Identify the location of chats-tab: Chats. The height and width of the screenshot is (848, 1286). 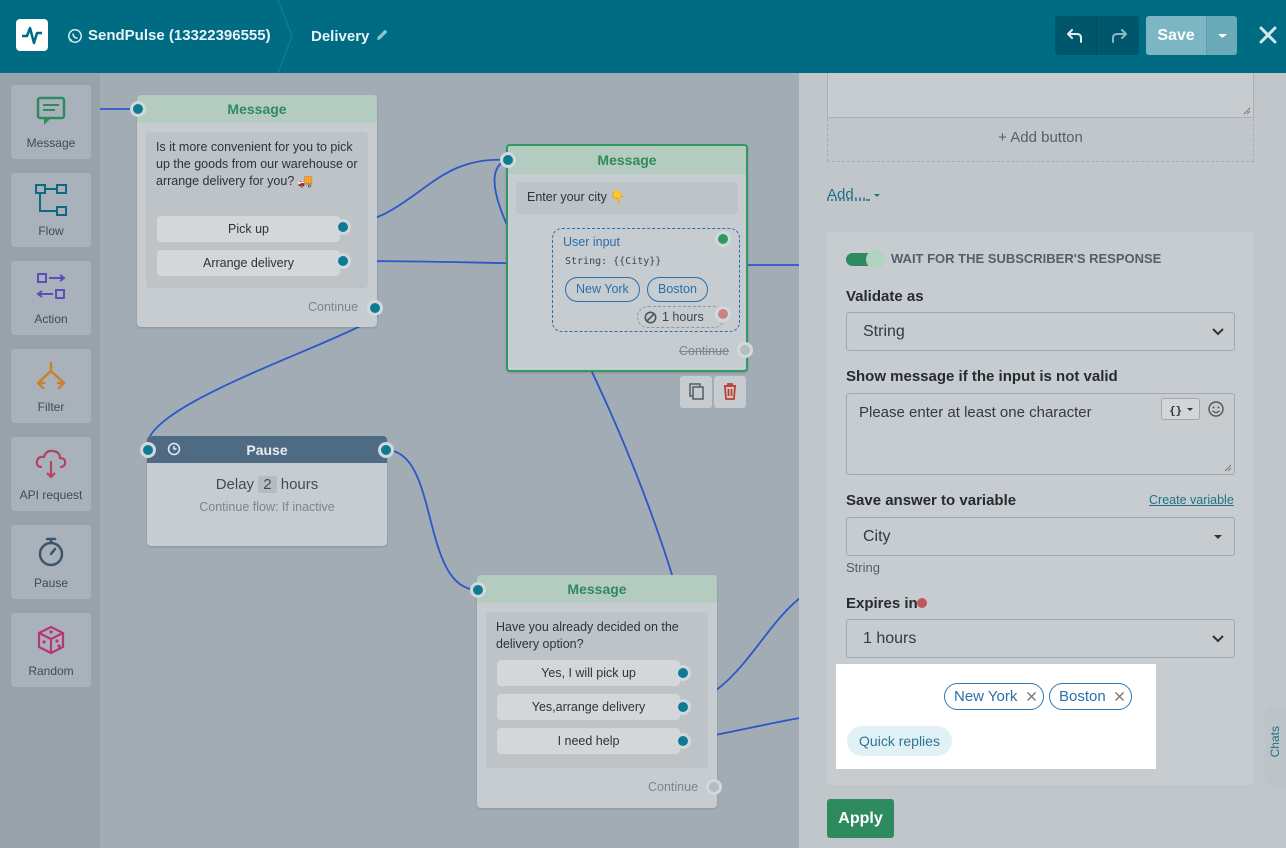
(1275, 746).